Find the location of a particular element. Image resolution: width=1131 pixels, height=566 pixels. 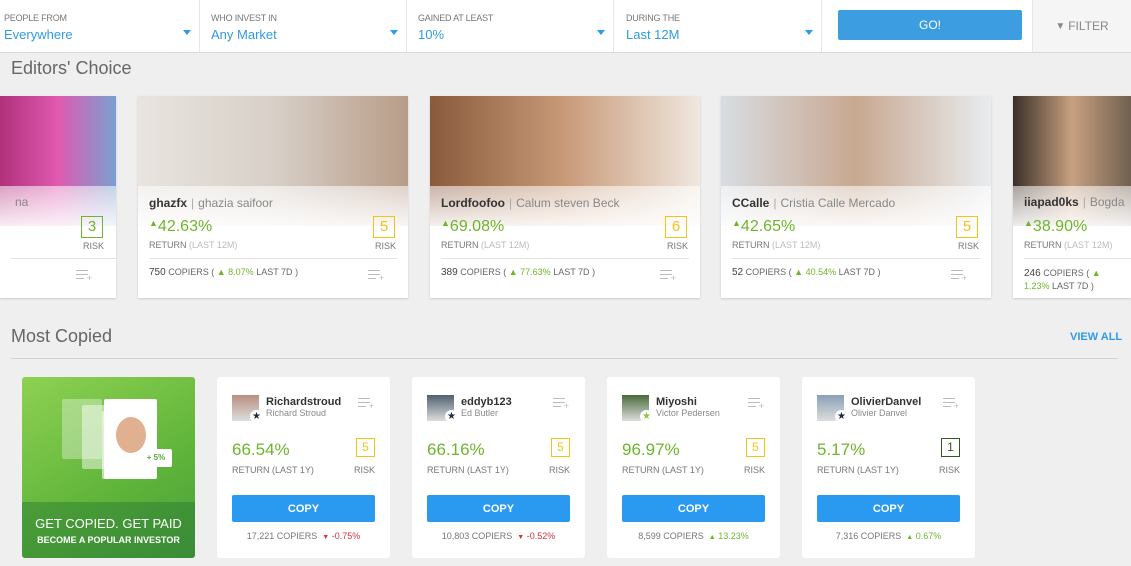

invest-in-select: WHO INVEST IN Any Market is located at coordinates (307, 26).